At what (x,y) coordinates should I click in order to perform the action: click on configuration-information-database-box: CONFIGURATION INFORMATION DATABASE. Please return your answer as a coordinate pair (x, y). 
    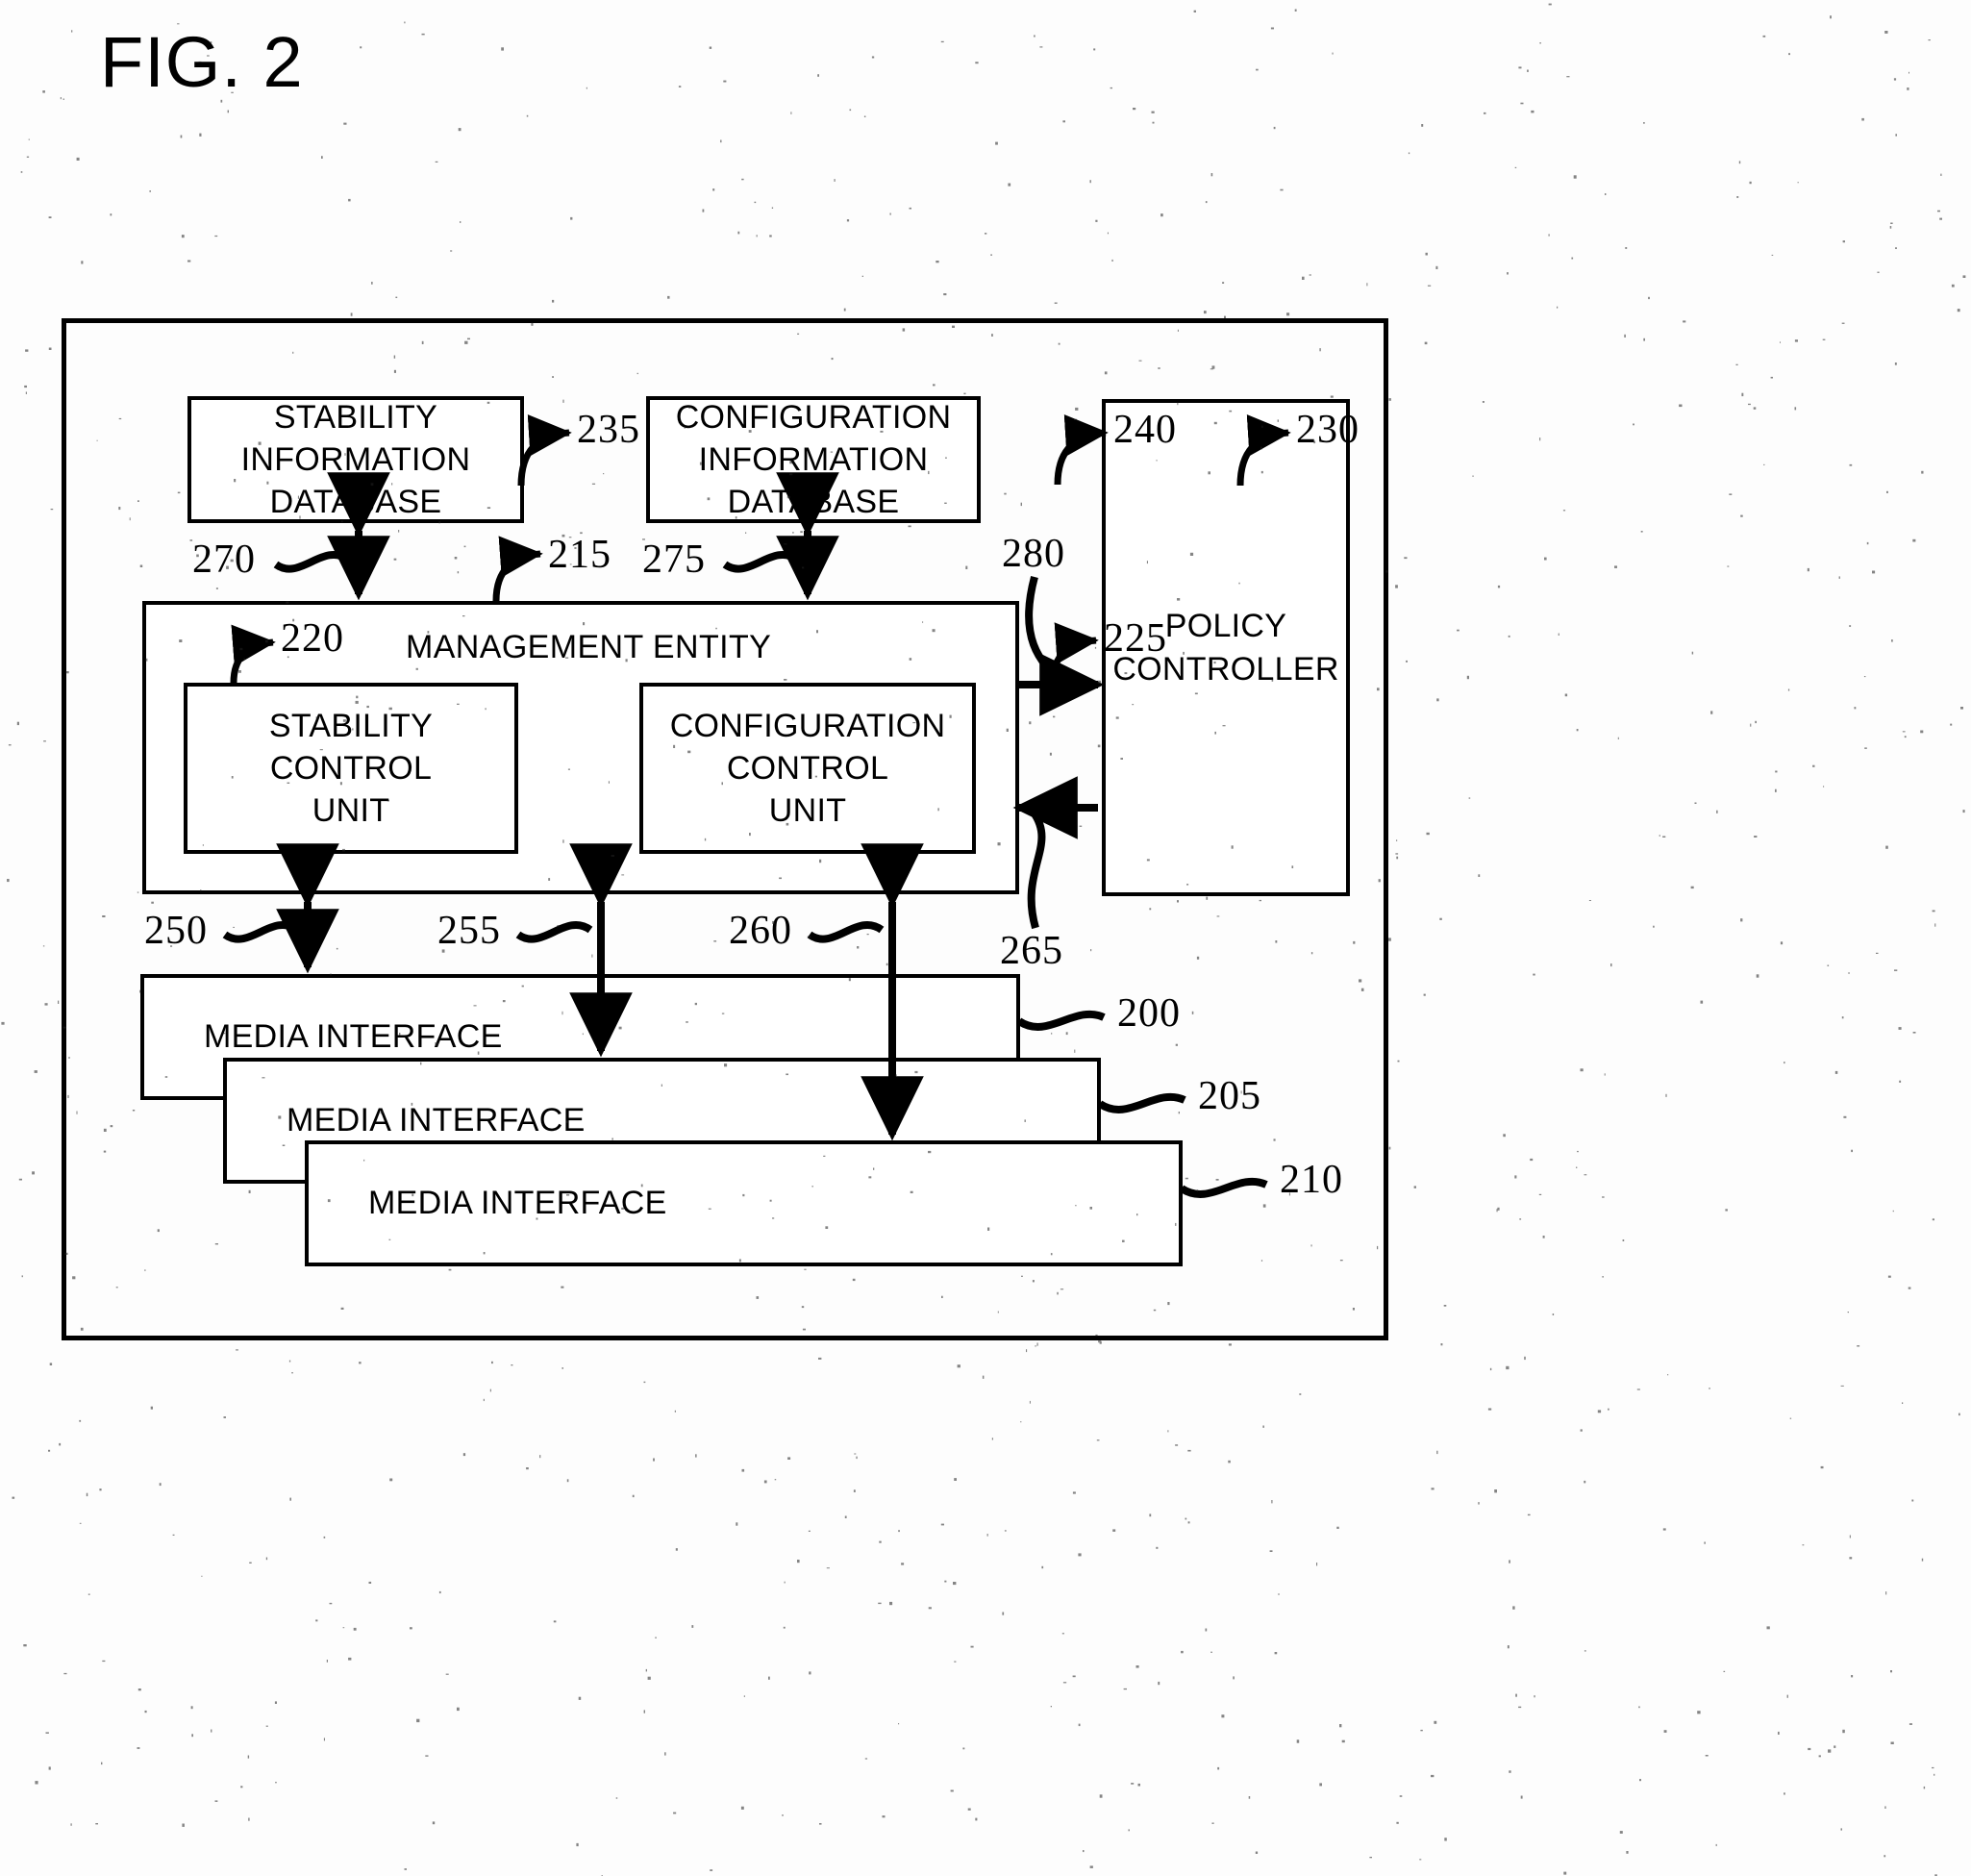
    Looking at the image, I should click on (813, 459).